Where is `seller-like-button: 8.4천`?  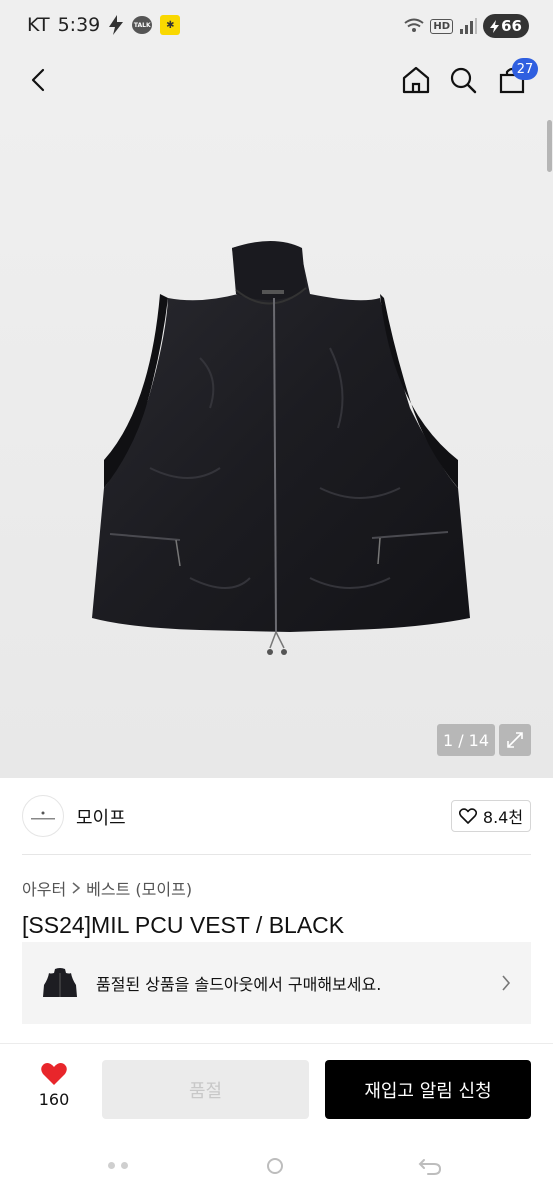 seller-like-button: 8.4천 is located at coordinates (491, 816).